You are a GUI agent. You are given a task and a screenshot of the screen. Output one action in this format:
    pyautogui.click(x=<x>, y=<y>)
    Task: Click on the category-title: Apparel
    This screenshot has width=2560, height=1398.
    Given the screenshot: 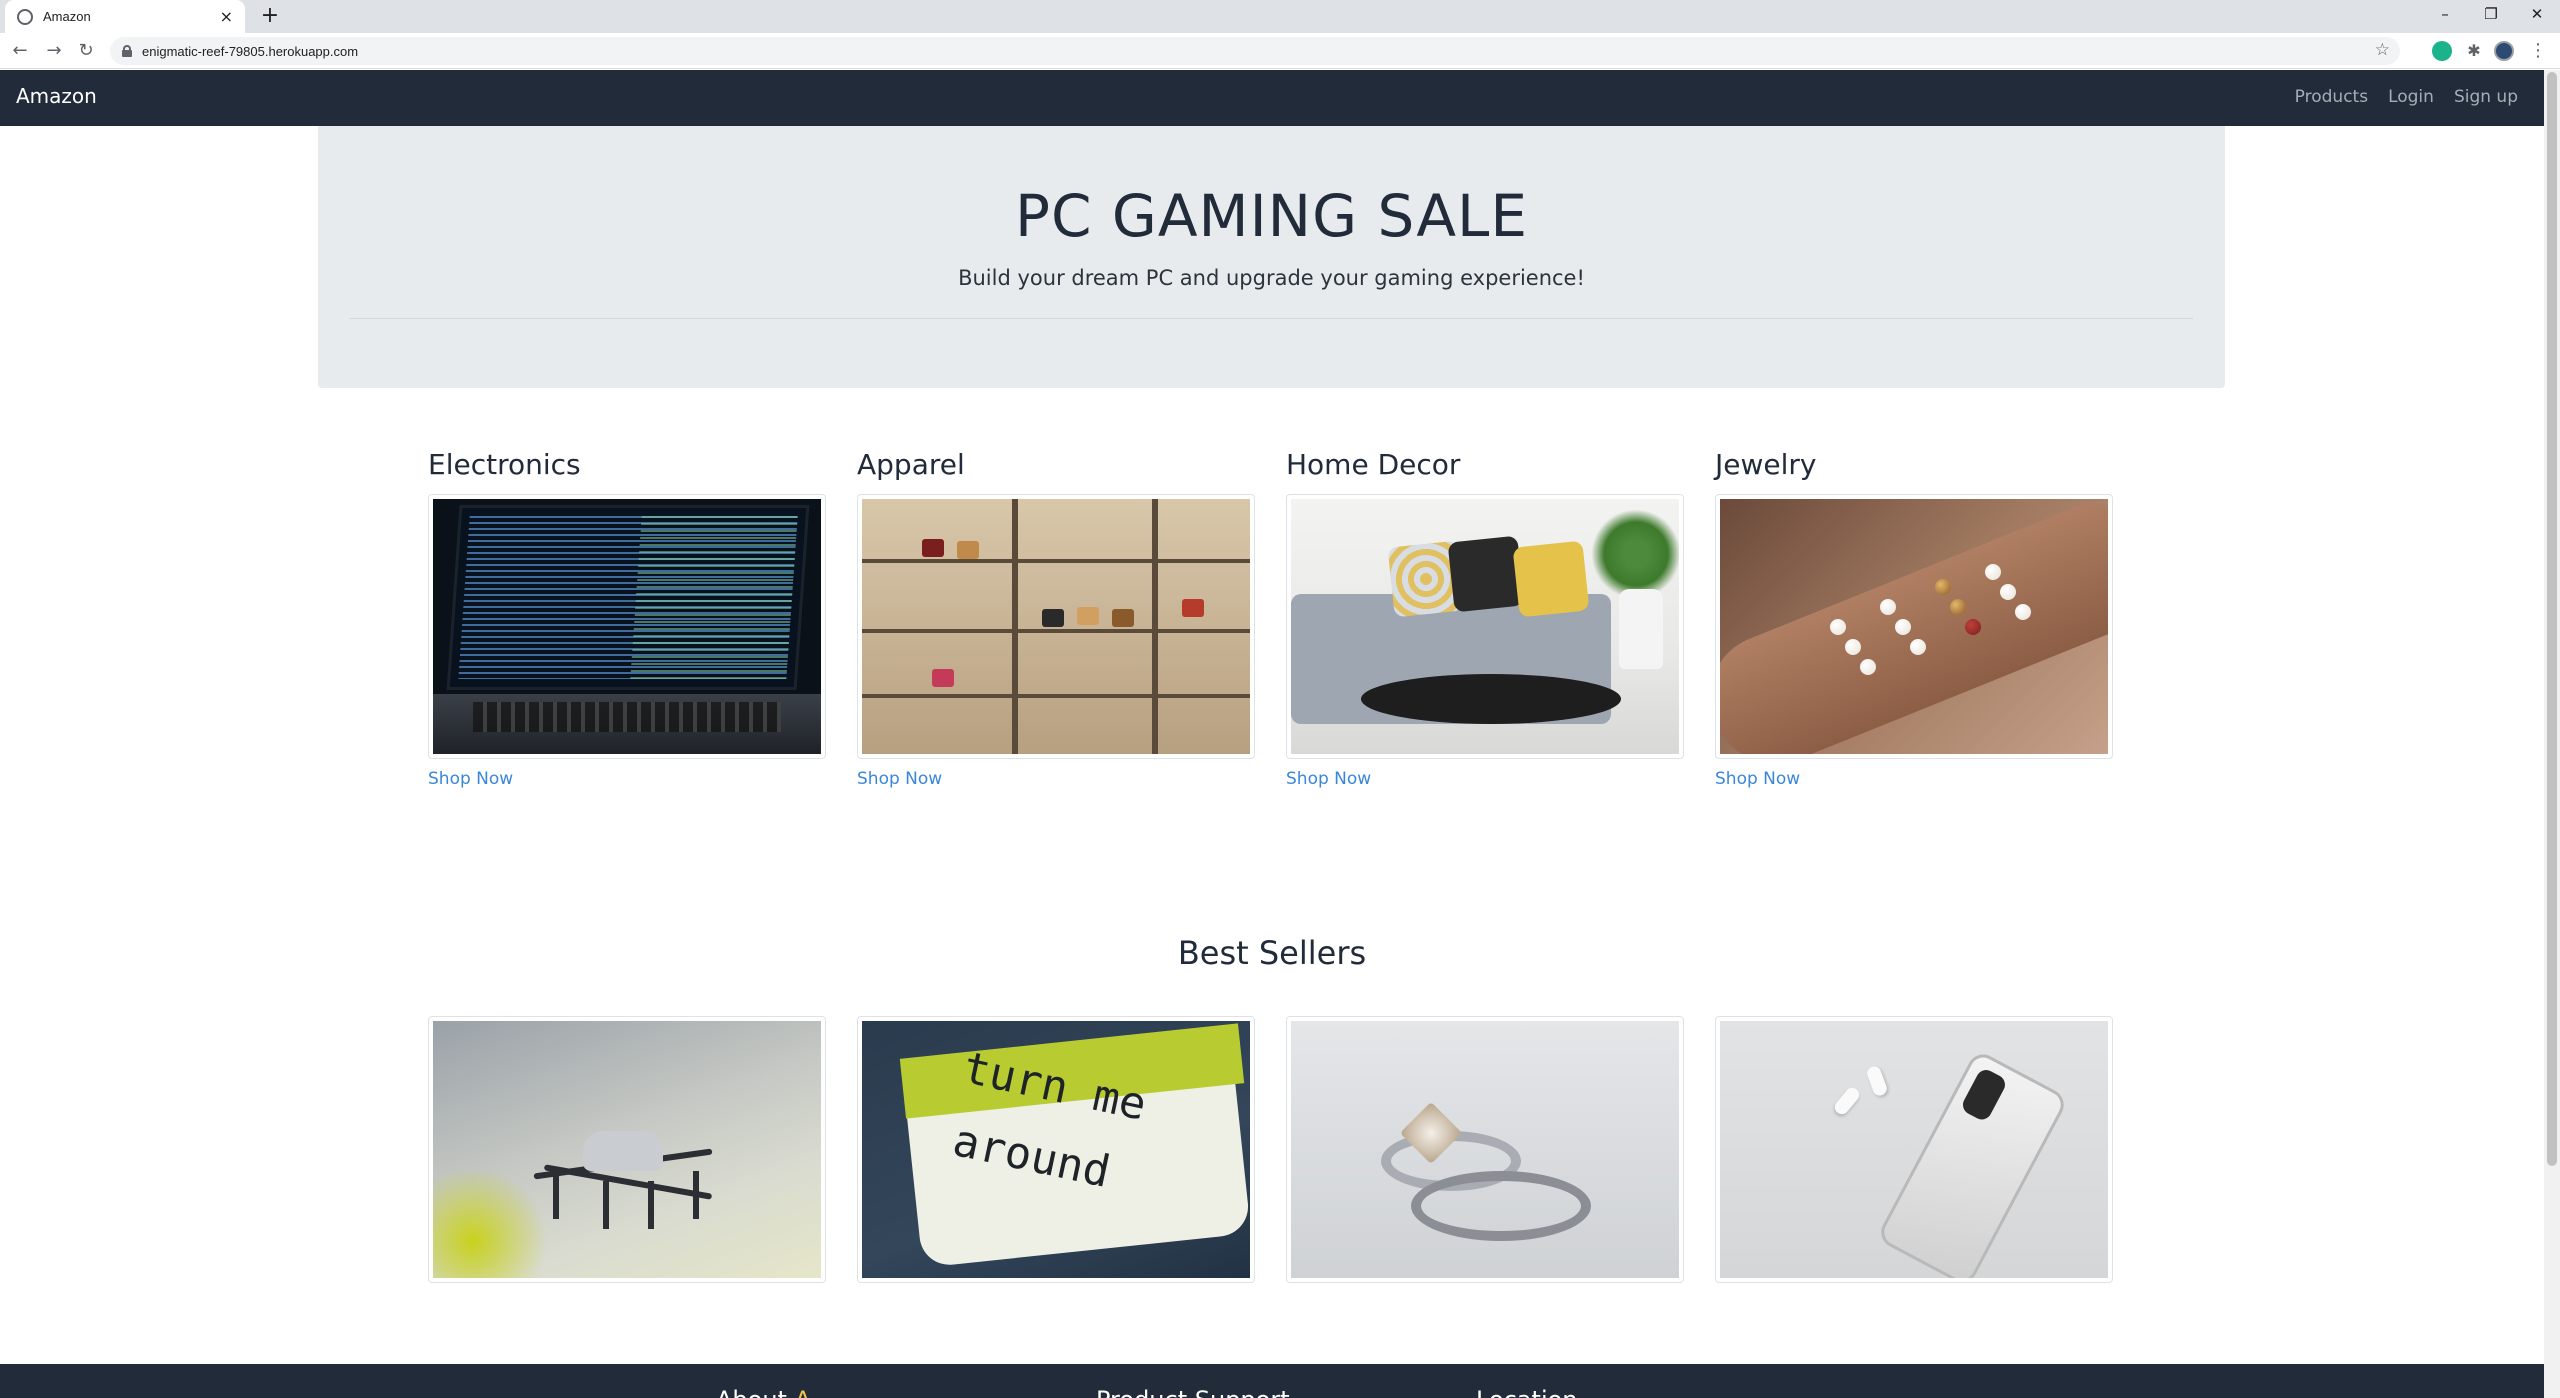 What is the action you would take?
    pyautogui.click(x=911, y=464)
    